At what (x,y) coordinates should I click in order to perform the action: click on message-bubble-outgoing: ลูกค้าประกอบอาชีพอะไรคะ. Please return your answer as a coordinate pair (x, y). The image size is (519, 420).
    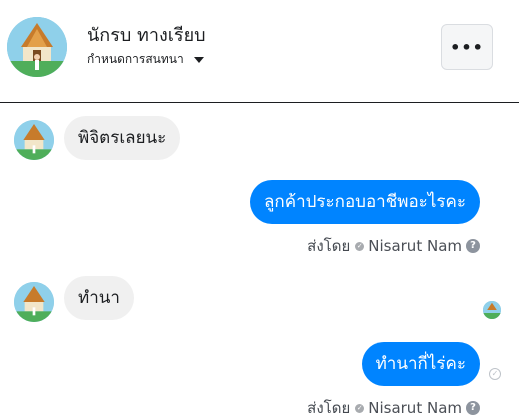
    Looking at the image, I should click on (365, 202).